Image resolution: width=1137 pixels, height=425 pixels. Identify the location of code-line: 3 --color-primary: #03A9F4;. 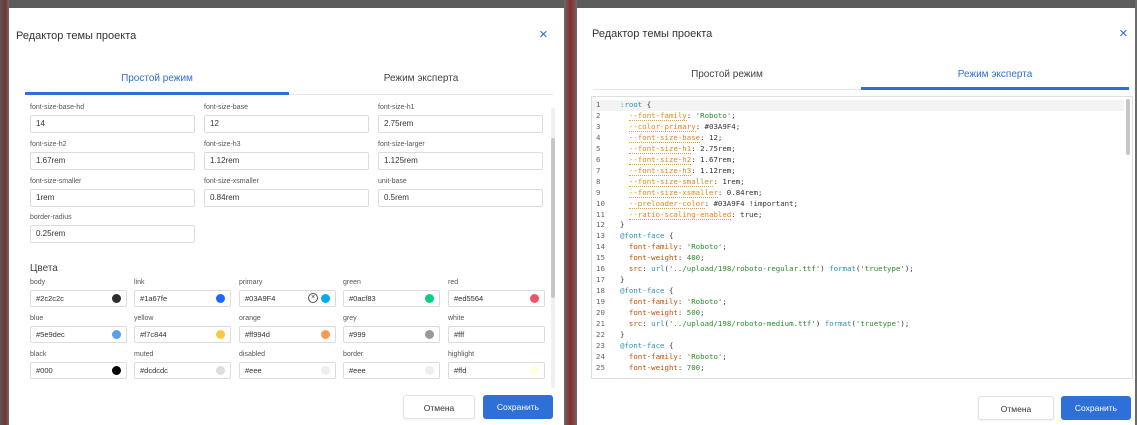
(858, 127).